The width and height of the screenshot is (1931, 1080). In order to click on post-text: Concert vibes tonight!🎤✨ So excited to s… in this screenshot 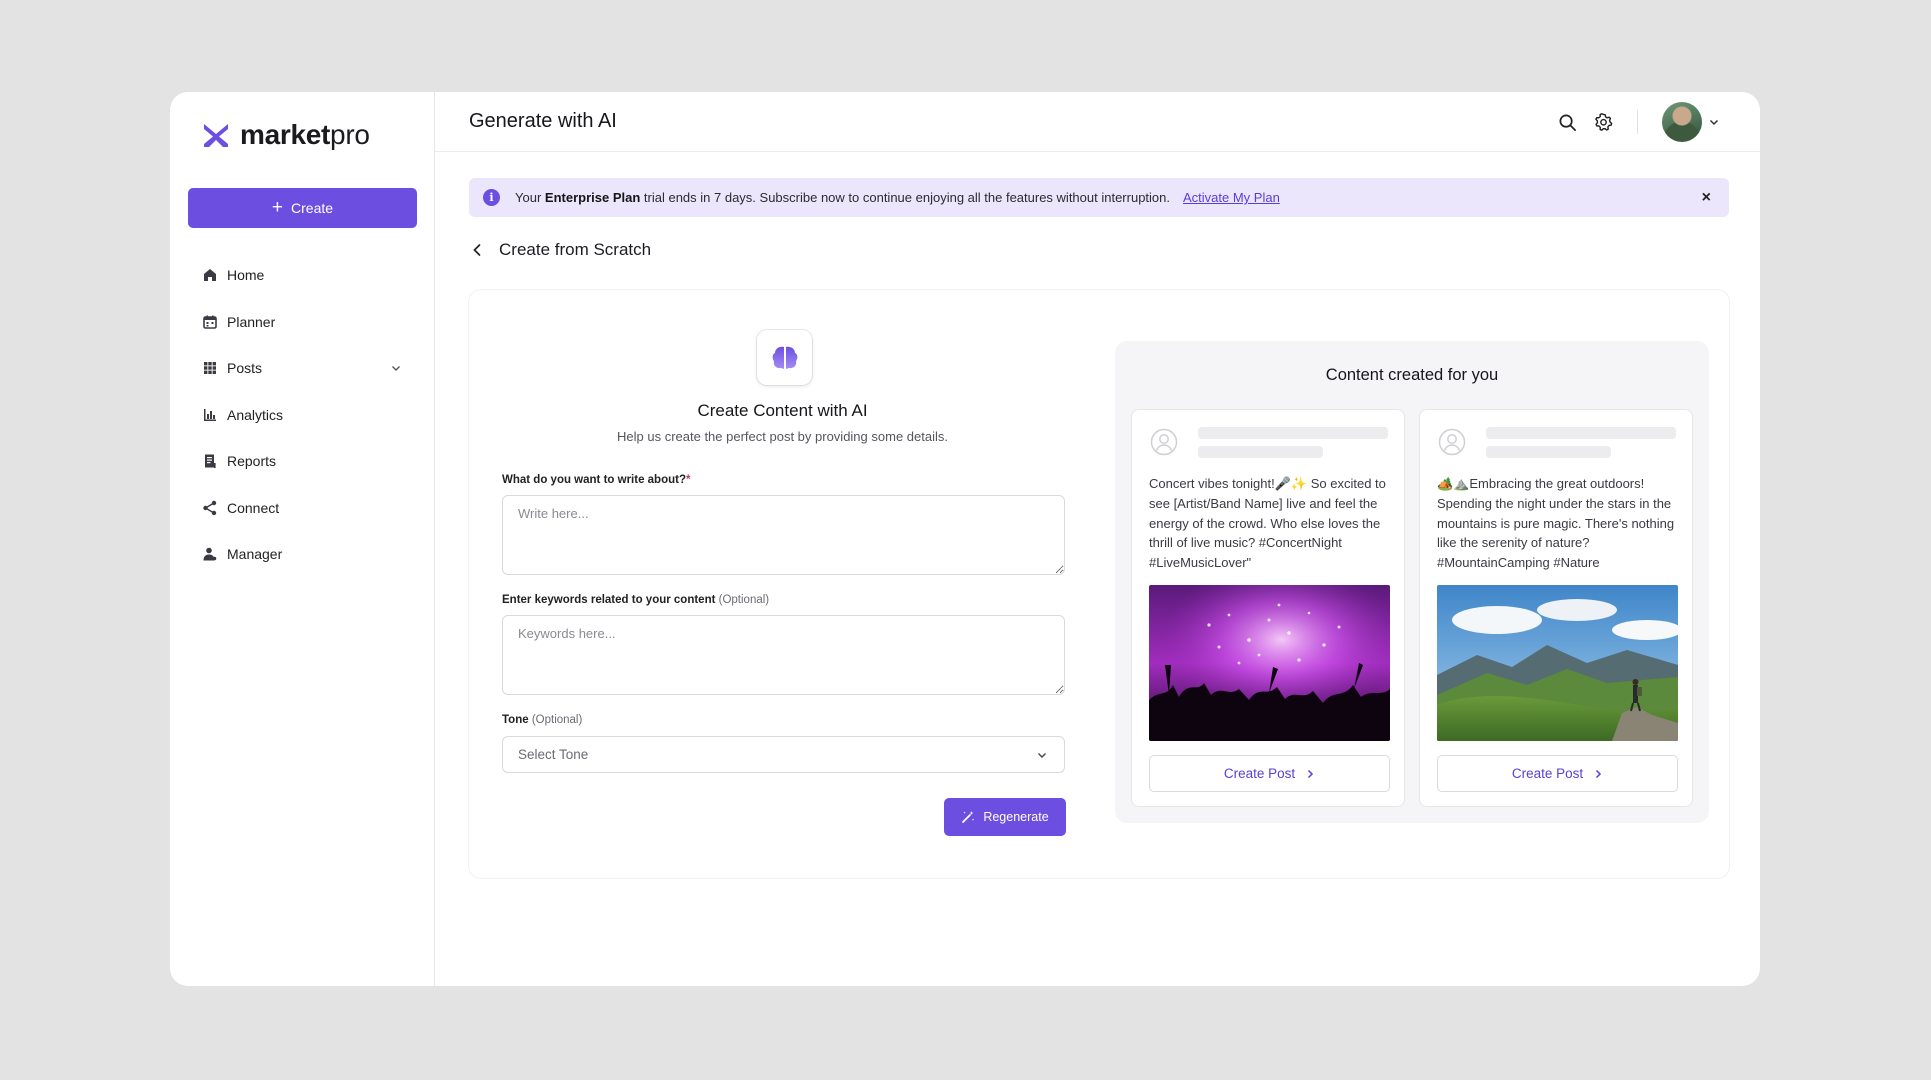, I will do `click(1267, 523)`.